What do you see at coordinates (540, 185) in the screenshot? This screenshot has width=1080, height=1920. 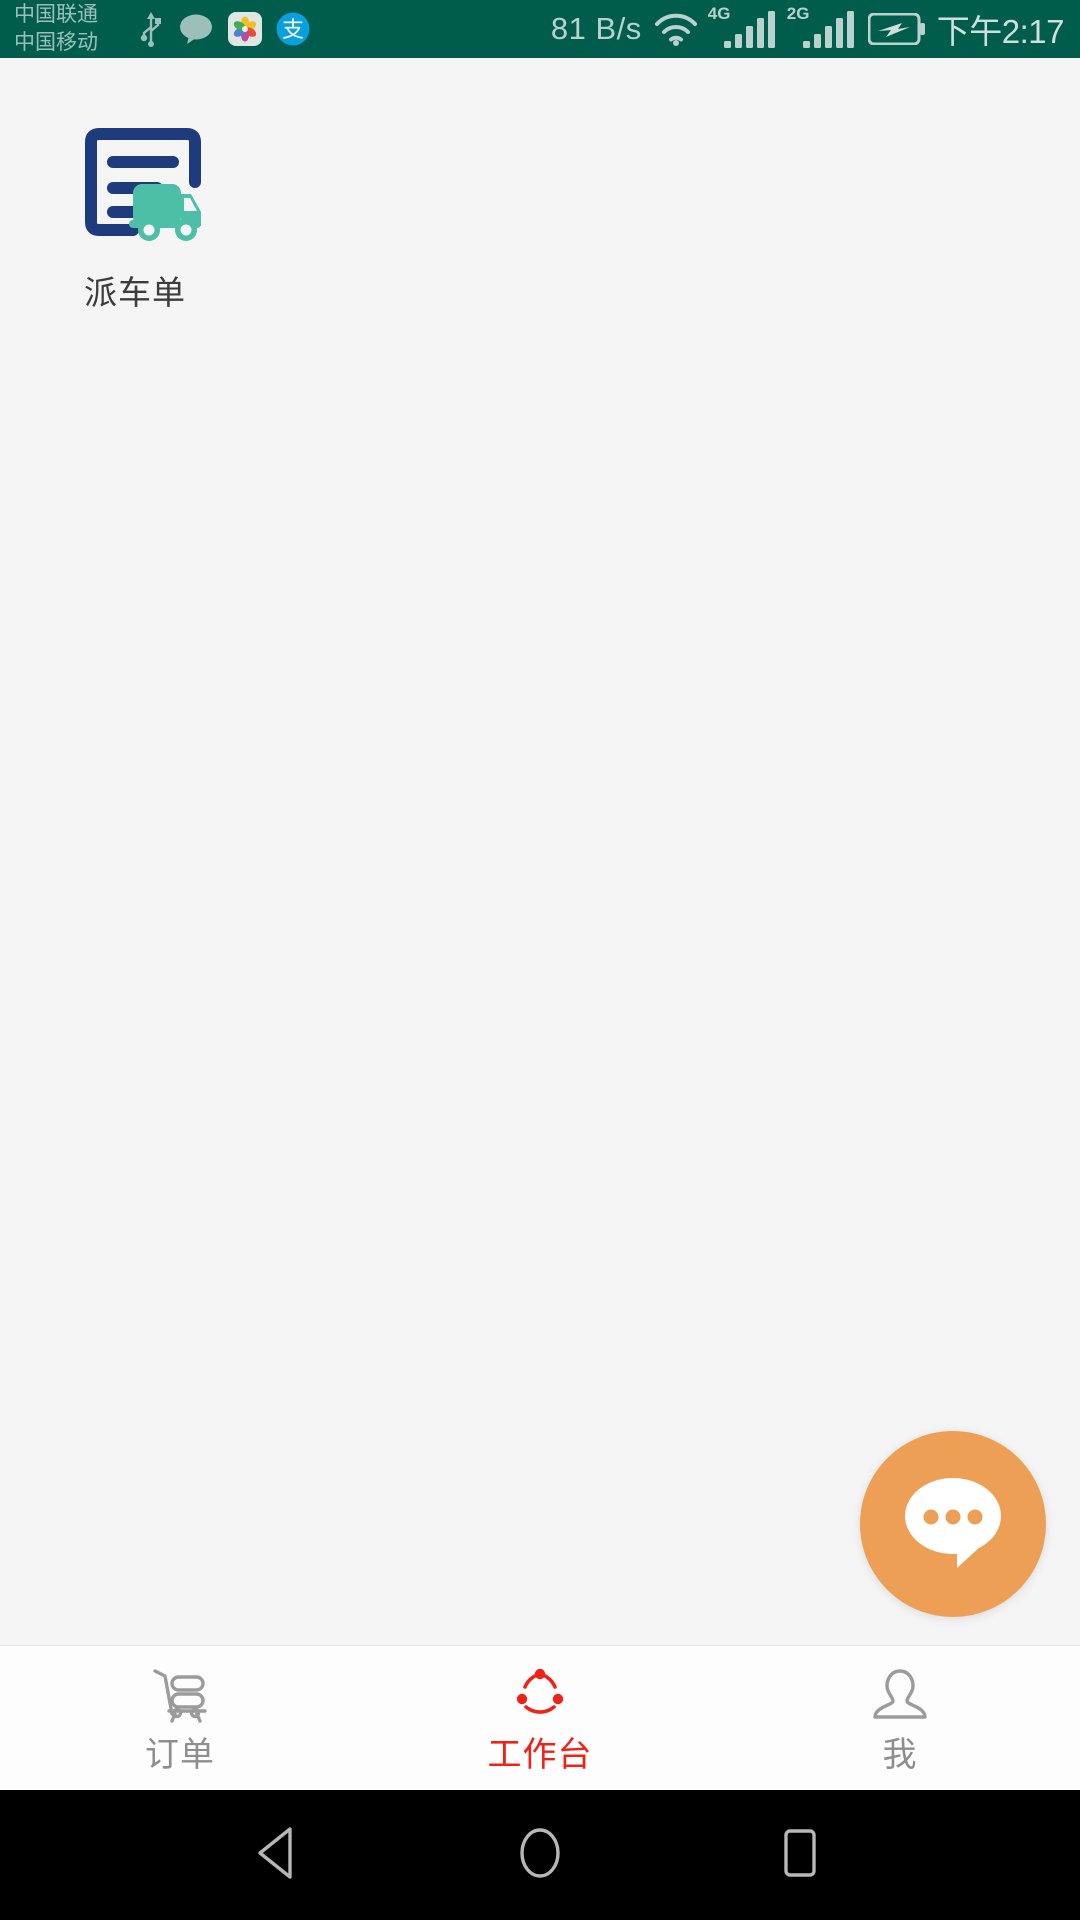 I see `app-grid: 派车单` at bounding box center [540, 185].